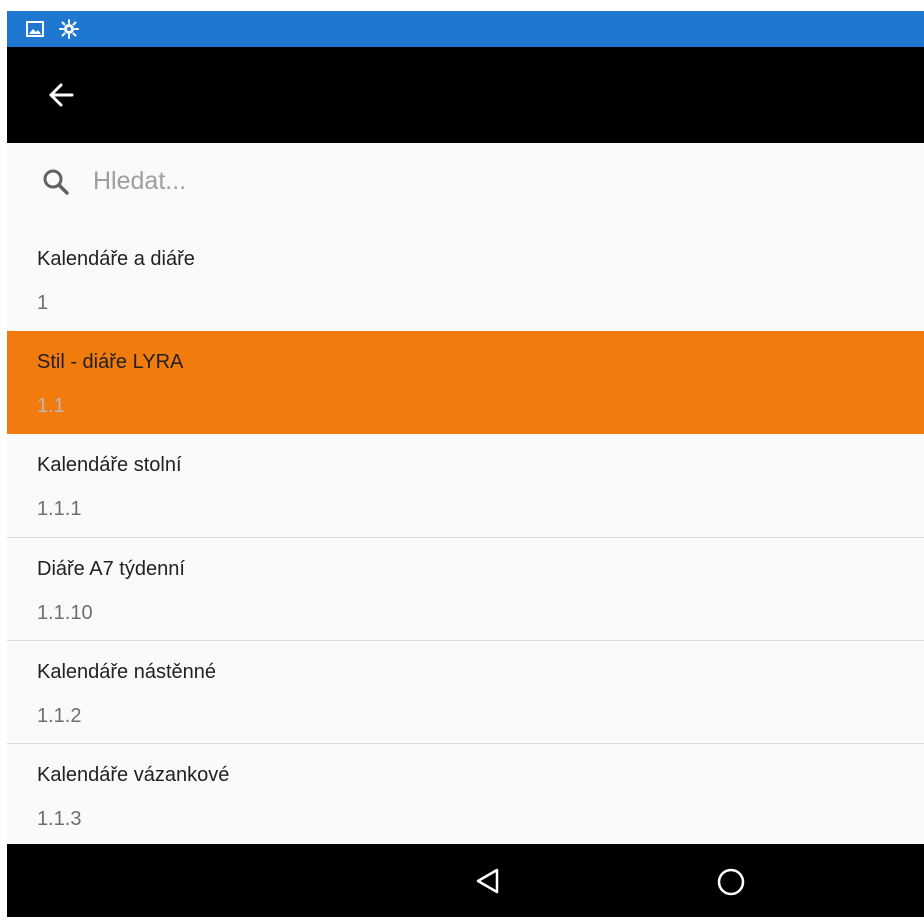 The image size is (924, 924). What do you see at coordinates (109, 465) in the screenshot?
I see `item-title: Kalendáře stolní` at bounding box center [109, 465].